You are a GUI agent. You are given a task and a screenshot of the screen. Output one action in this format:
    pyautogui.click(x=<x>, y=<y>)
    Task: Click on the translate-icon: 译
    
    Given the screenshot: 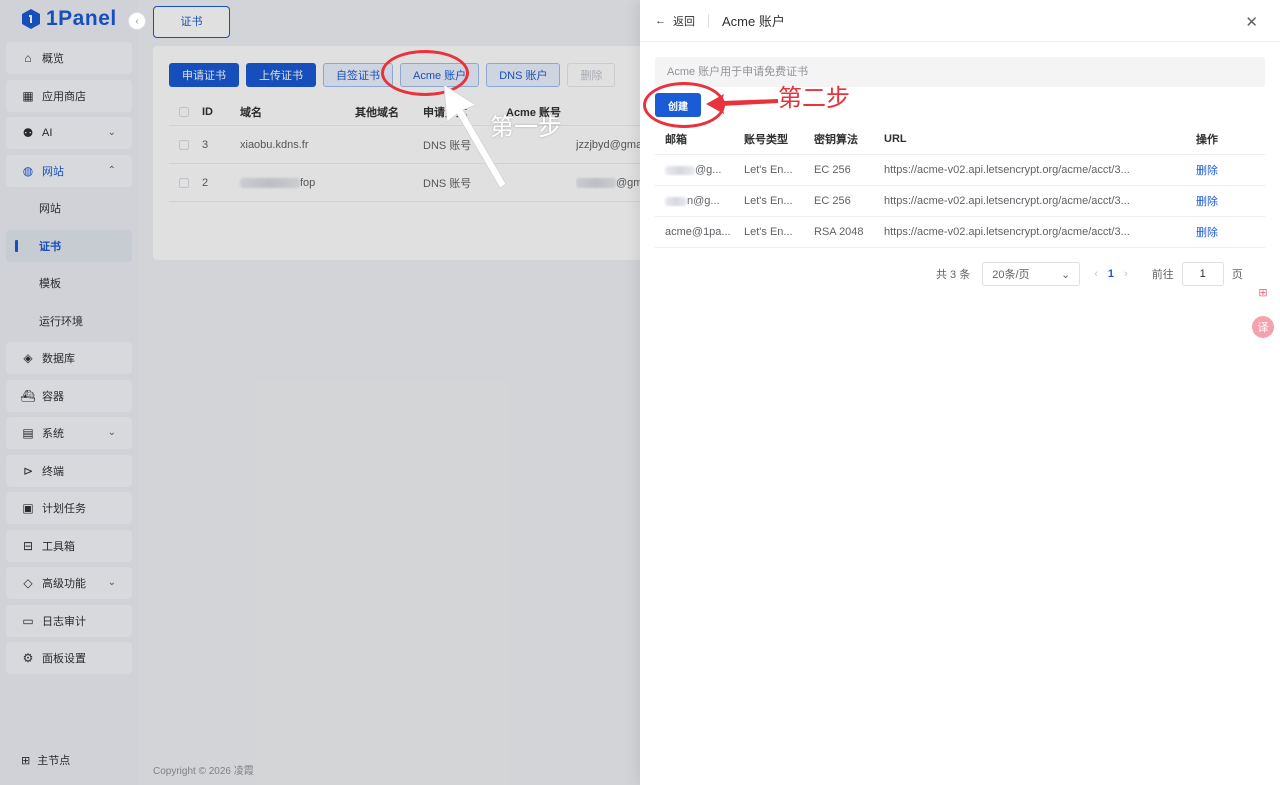 What is the action you would take?
    pyautogui.click(x=1263, y=327)
    